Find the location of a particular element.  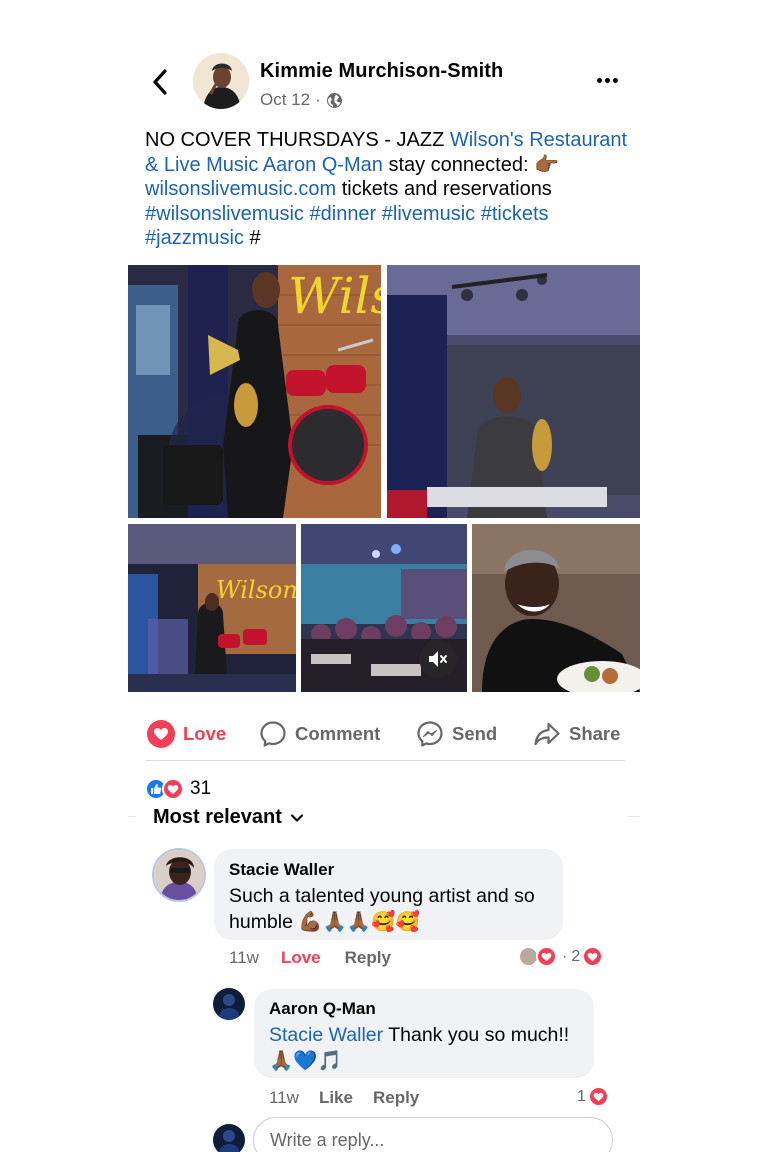

comment-button: Comment is located at coordinates (319, 734).